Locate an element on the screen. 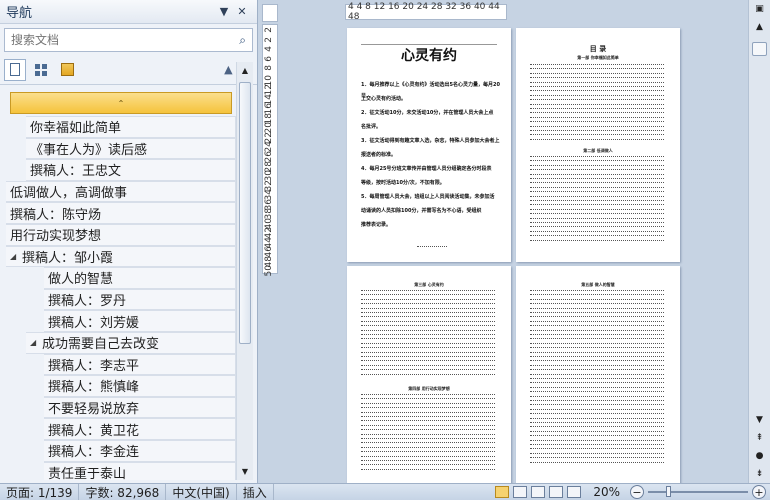 The image size is (770, 500). ruler-corner is located at coordinates (270, 13).